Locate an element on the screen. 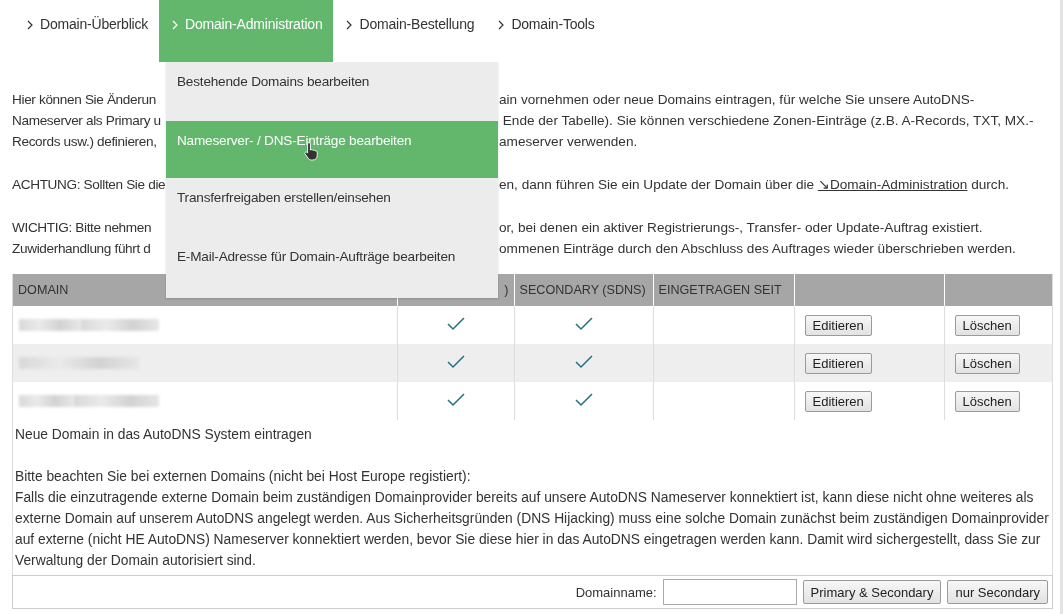 This screenshot has height=614, width=1063. body-text: ommenen Einträge durch den Abschluss des Auftrages wieder überschrieben werden. is located at coordinates (757, 249).